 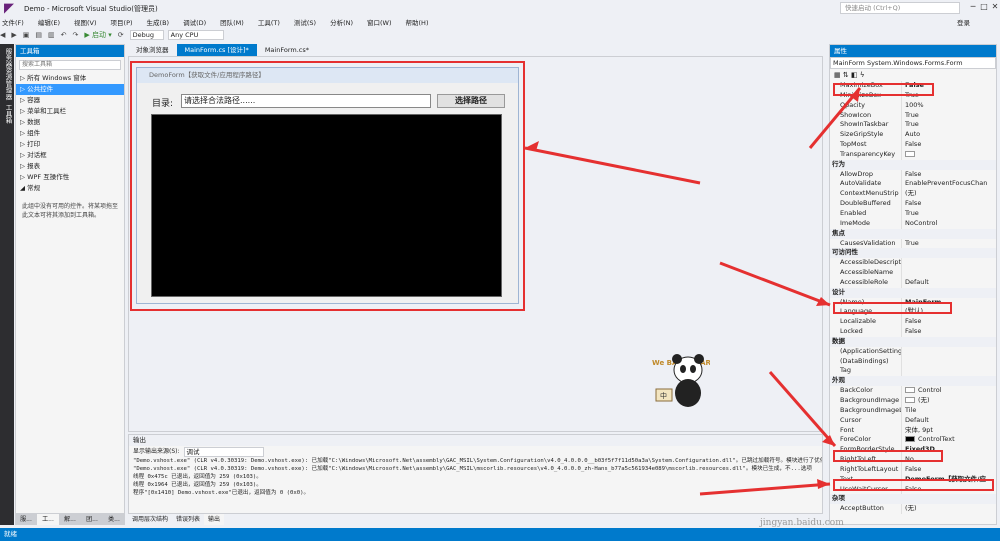 What do you see at coordinates (802, 523) in the screenshot?
I see `watermark: jingyan.baidu.com` at bounding box center [802, 523].